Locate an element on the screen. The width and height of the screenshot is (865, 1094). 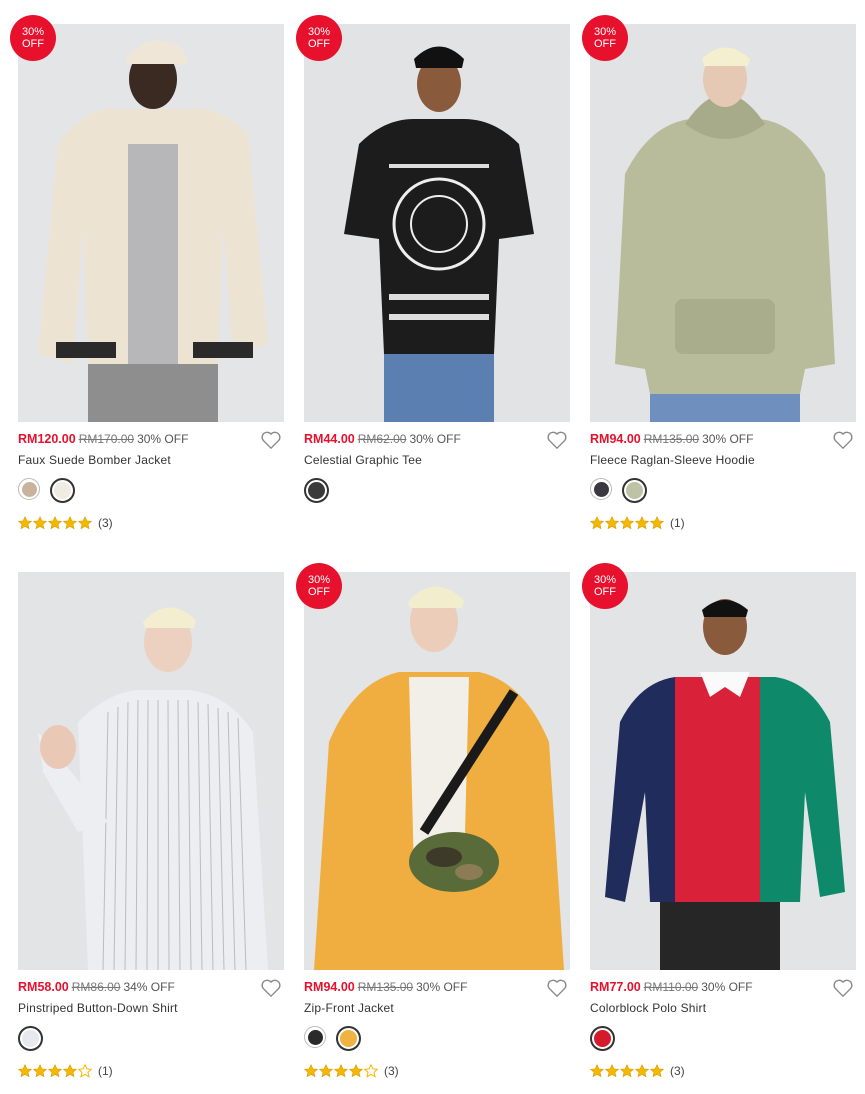
rating: (1) is located at coordinates (637, 523).